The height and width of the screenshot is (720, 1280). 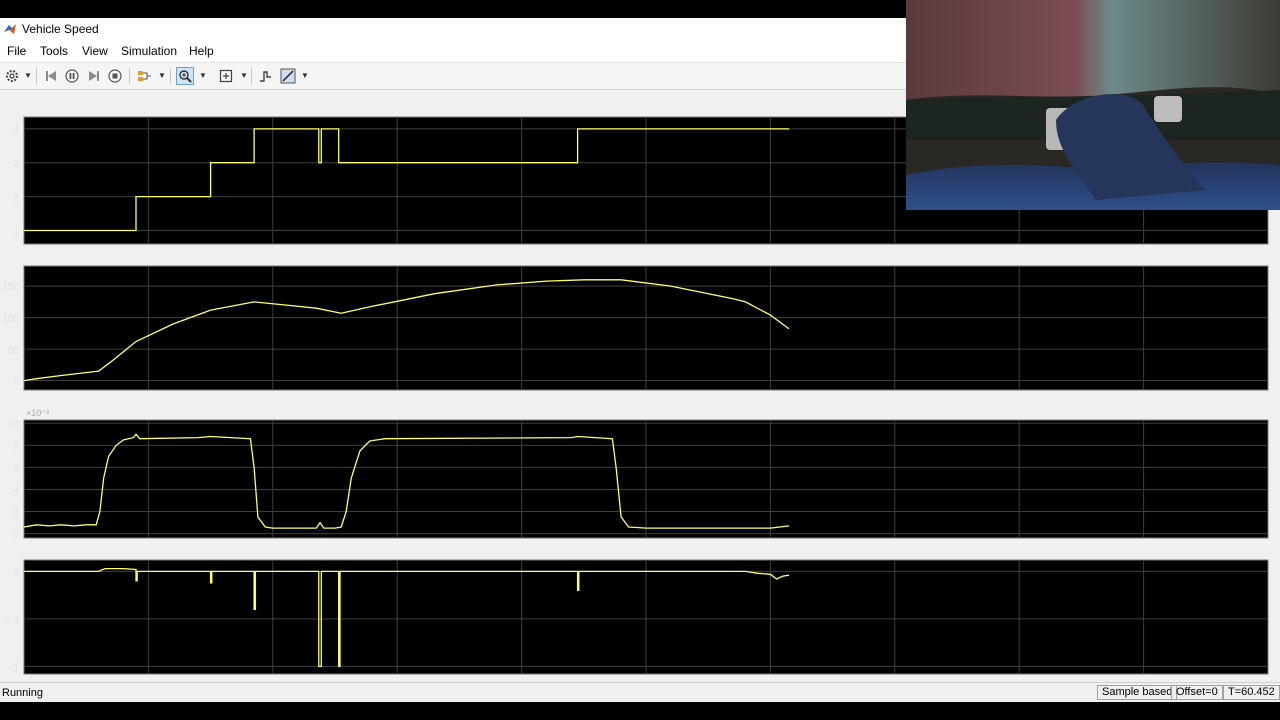 I want to click on menu-tools: Tools, so click(x=54, y=51).